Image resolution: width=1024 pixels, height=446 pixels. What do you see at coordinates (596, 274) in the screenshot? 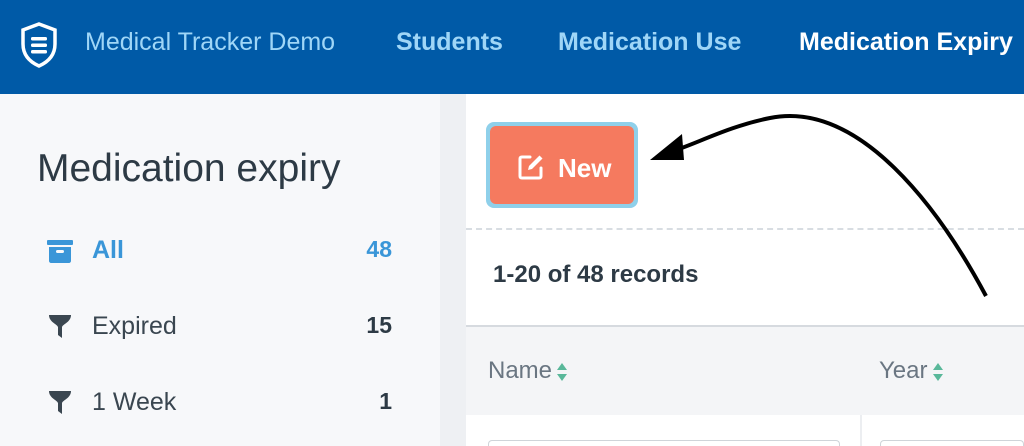
I see `records-count: 1-20 of 48 records` at bounding box center [596, 274].